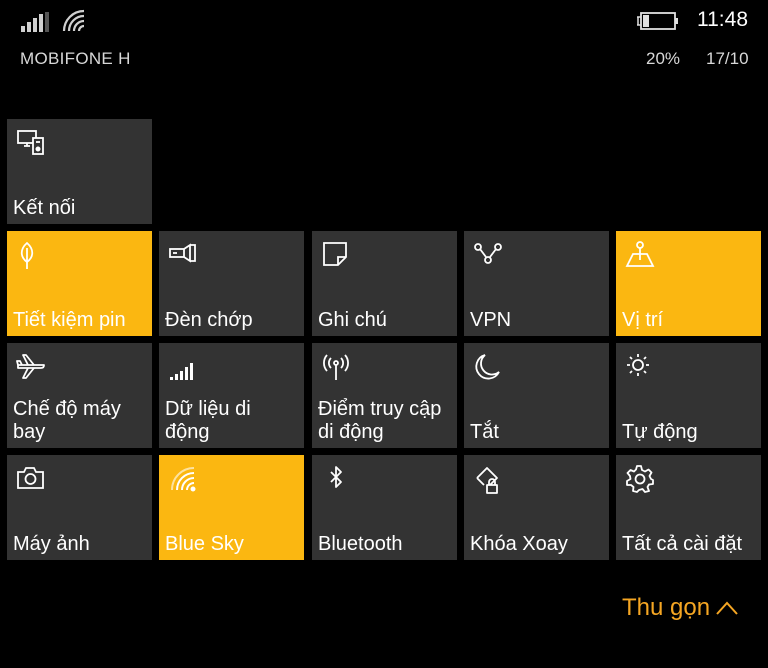  I want to click on tile-brightness: Tự động, so click(688, 395).